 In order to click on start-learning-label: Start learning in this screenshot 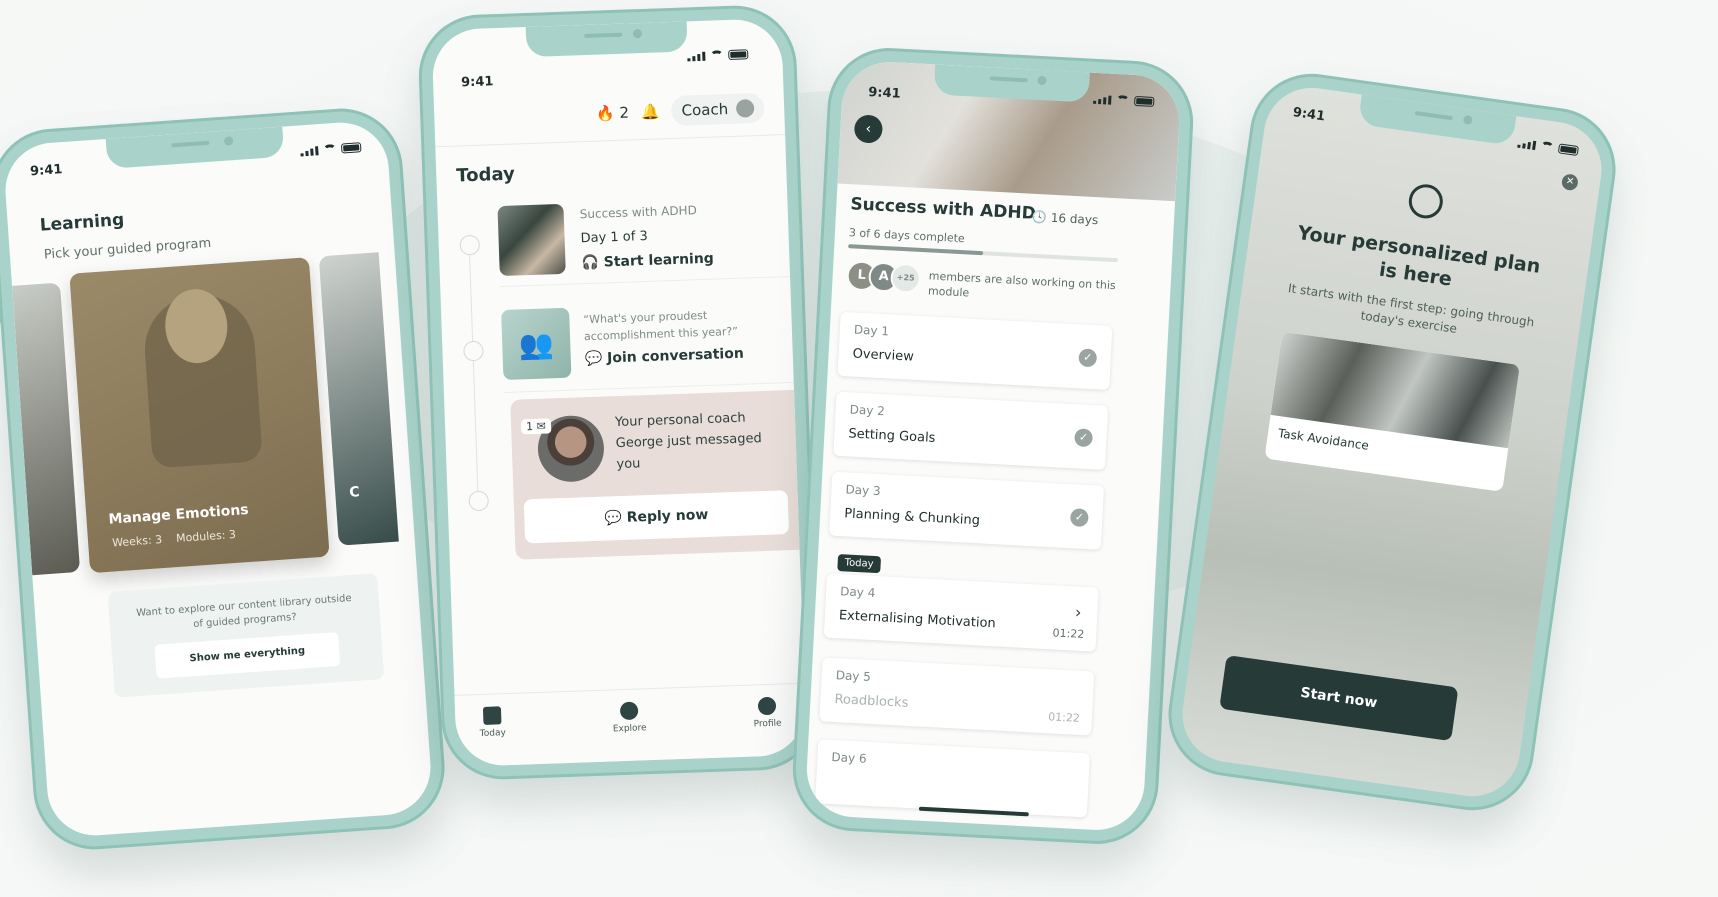, I will do `click(659, 260)`.